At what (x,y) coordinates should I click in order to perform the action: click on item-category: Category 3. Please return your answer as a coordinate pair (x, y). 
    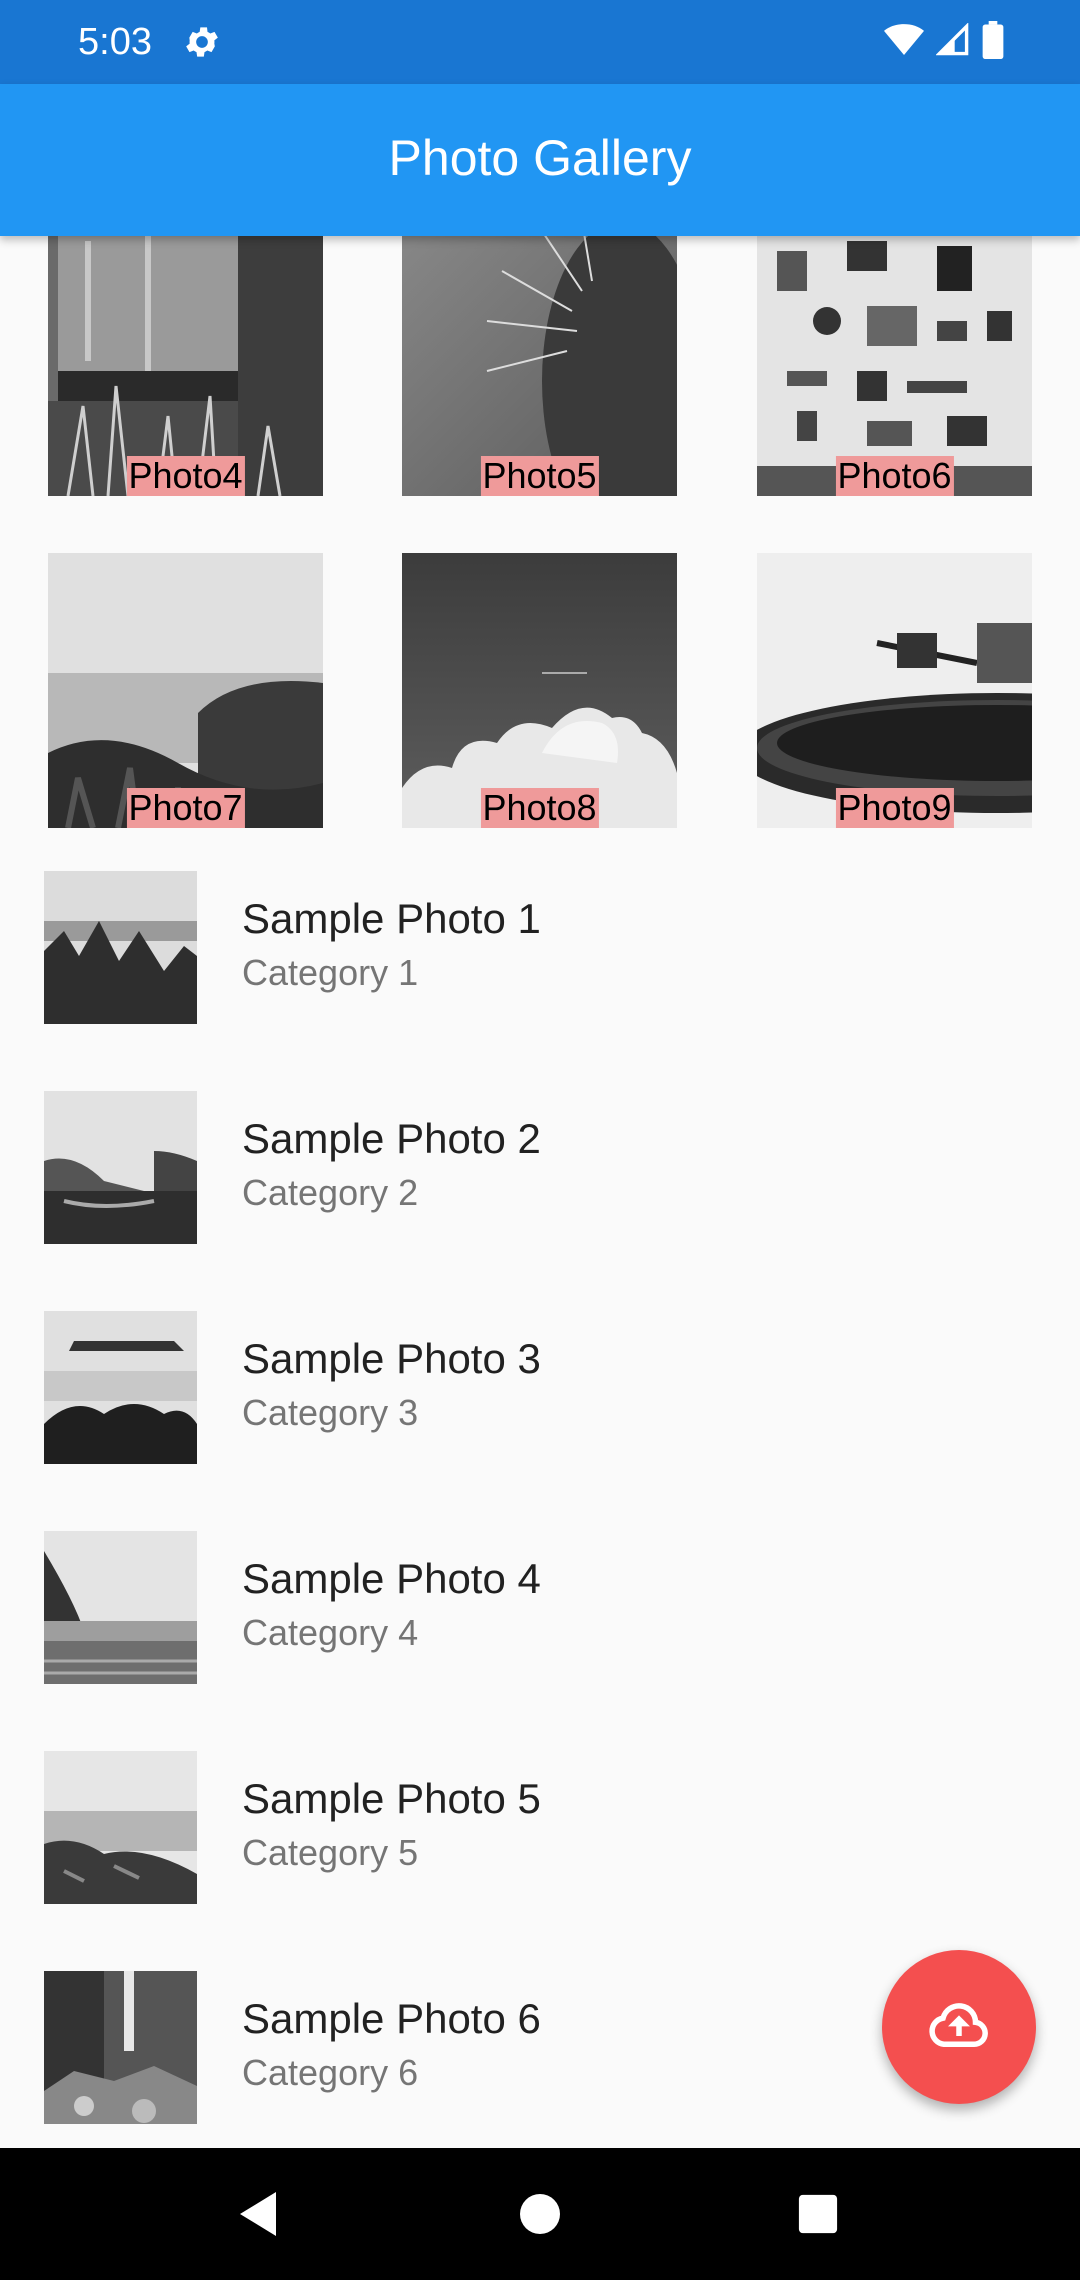
    Looking at the image, I should click on (330, 1412).